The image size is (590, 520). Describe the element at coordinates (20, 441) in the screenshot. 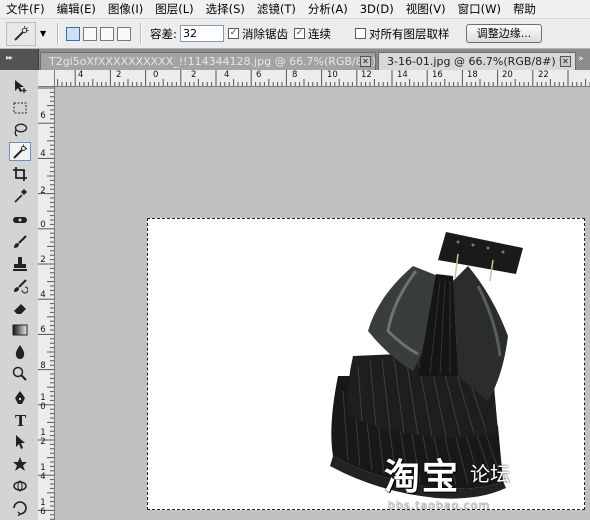

I see `path-selection-icon` at that location.